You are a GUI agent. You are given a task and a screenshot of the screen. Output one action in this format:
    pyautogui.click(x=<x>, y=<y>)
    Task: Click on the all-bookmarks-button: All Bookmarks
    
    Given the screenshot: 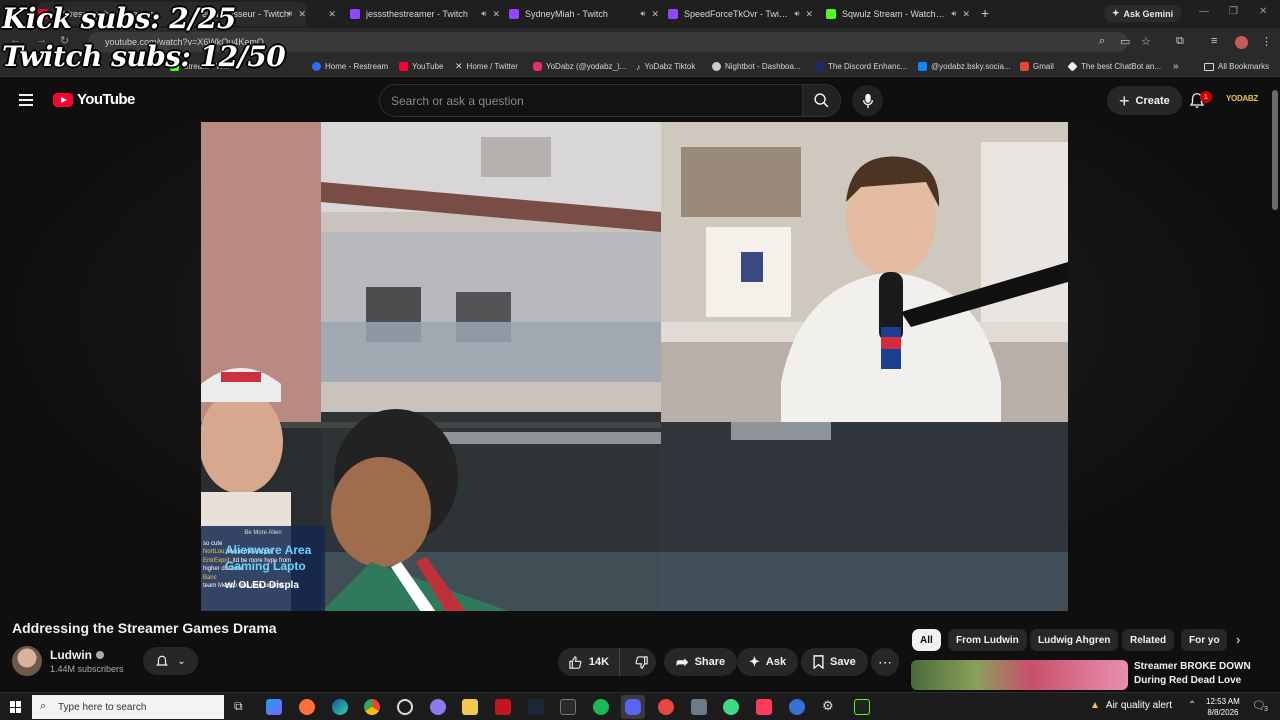 What is the action you would take?
    pyautogui.click(x=1236, y=66)
    